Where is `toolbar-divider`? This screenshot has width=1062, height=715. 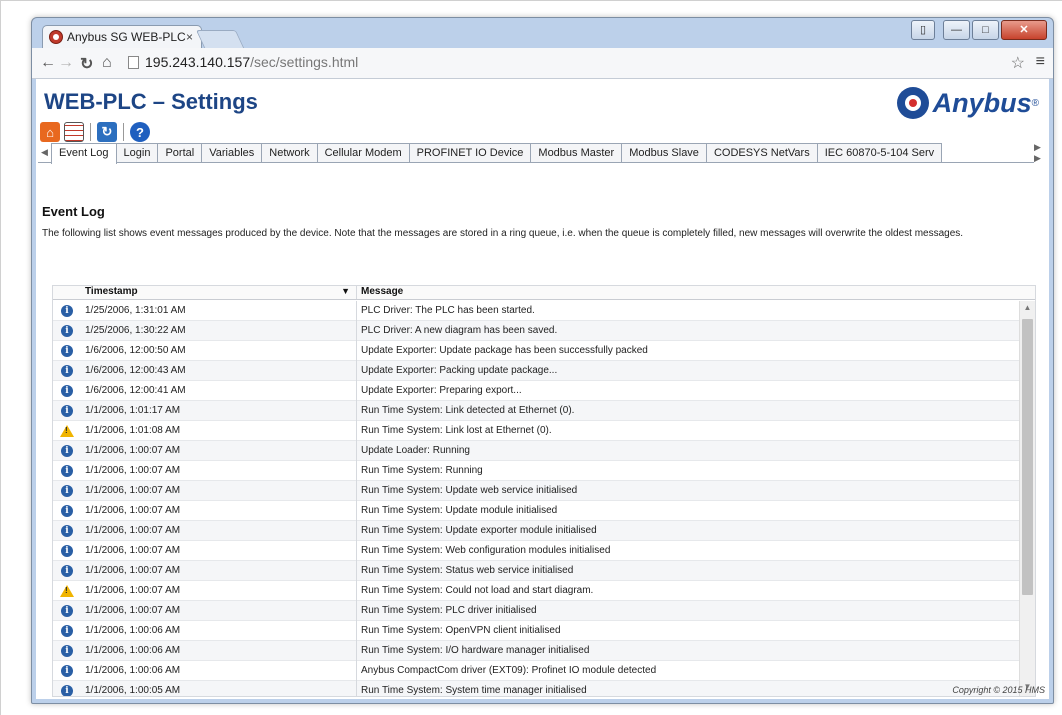
toolbar-divider is located at coordinates (123, 132).